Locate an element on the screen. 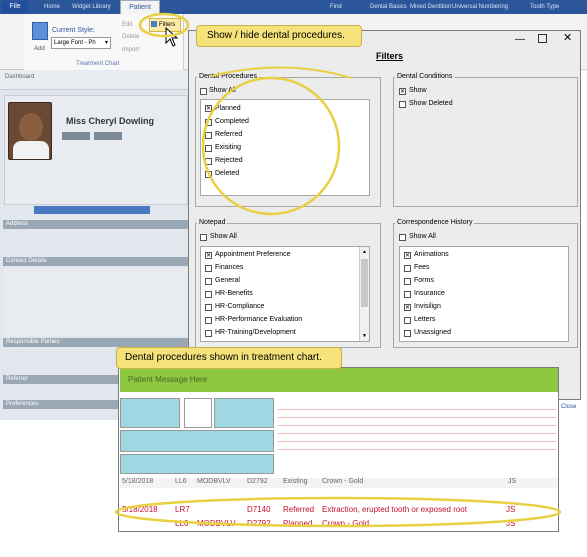 The image size is (587, 557). treatment-chart-group-label: Treatment Chart is located at coordinates (98, 64).